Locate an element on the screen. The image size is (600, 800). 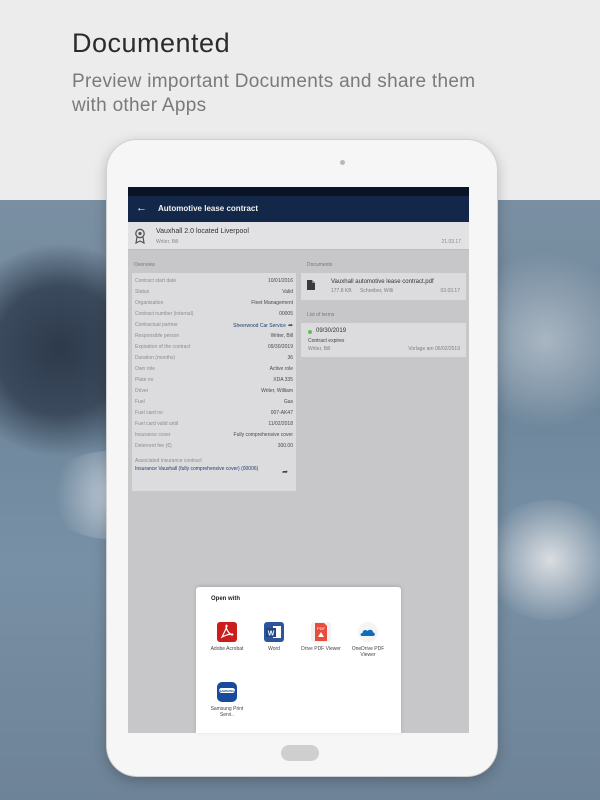
document-size: 177.8 KB is located at coordinates (341, 291).